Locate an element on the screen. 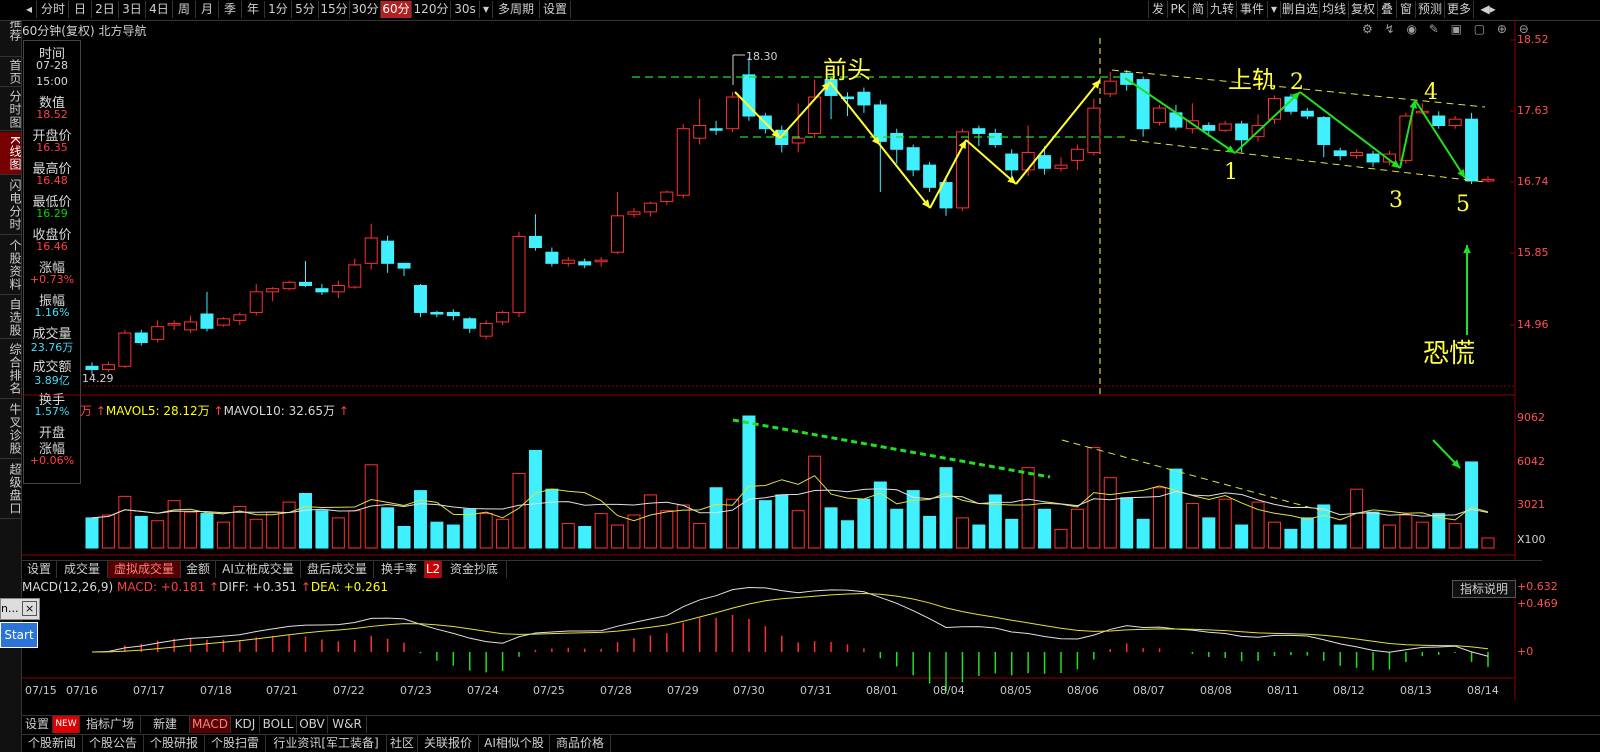 The width and height of the screenshot is (1600, 752). indicator-tab-1: NEW is located at coordinates (66, 724).